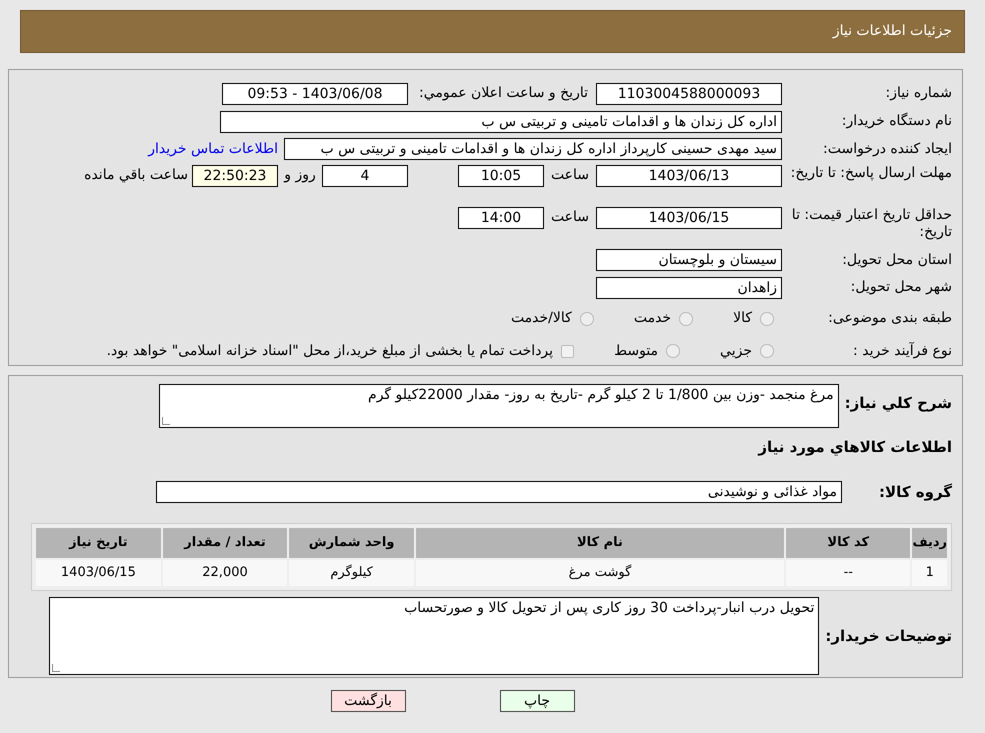 The image size is (985, 733). I want to click on field-label: کالا, so click(742, 318).